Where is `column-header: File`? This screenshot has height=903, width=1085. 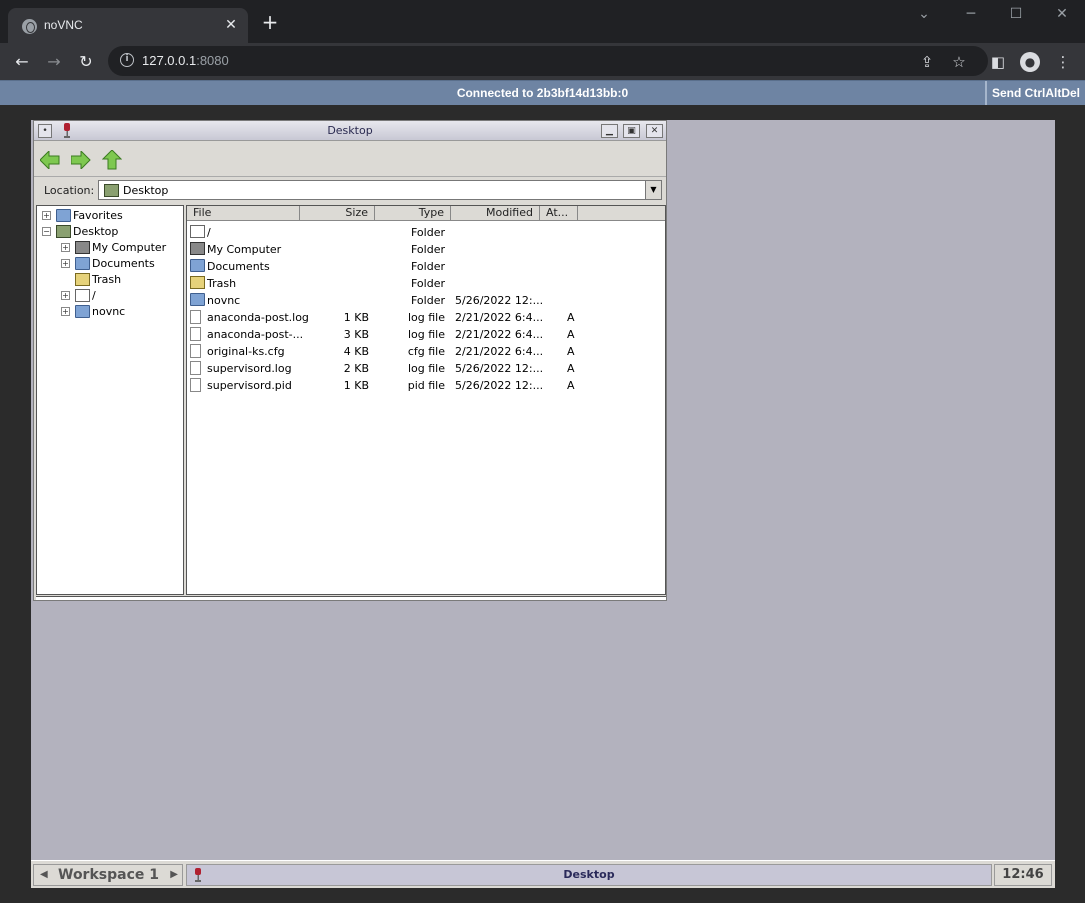 column-header: File is located at coordinates (243, 213).